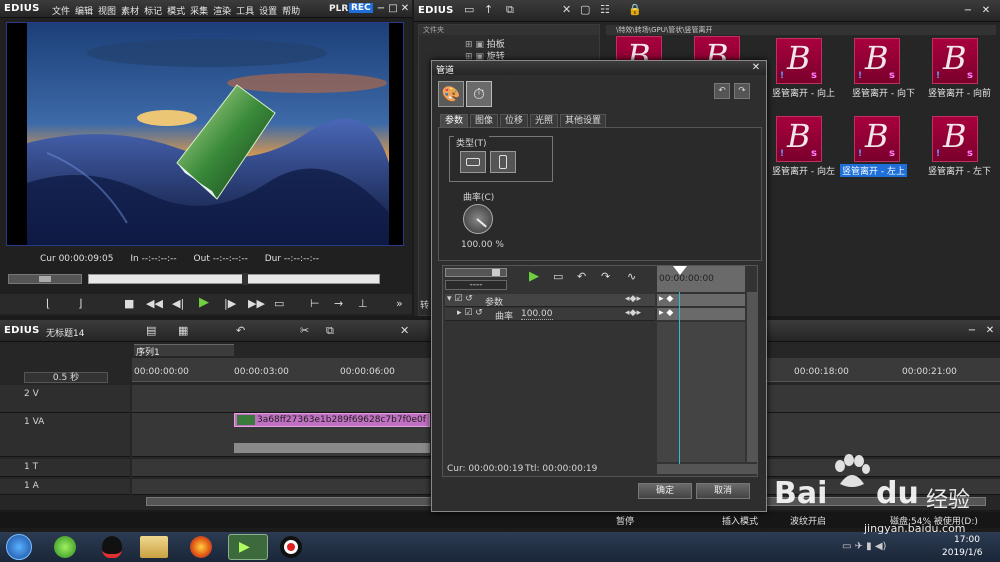  What do you see at coordinates (503, 162) in the screenshot?
I see `type-vertical-button` at bounding box center [503, 162].